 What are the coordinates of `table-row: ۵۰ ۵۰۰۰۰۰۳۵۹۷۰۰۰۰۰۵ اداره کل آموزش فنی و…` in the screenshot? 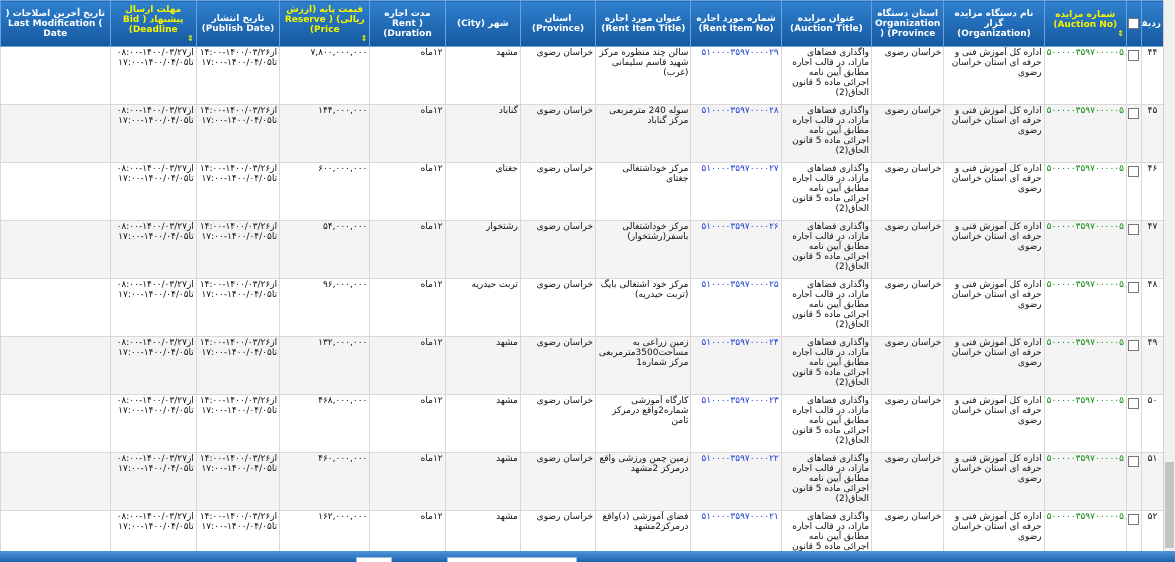 It's located at (582, 423).